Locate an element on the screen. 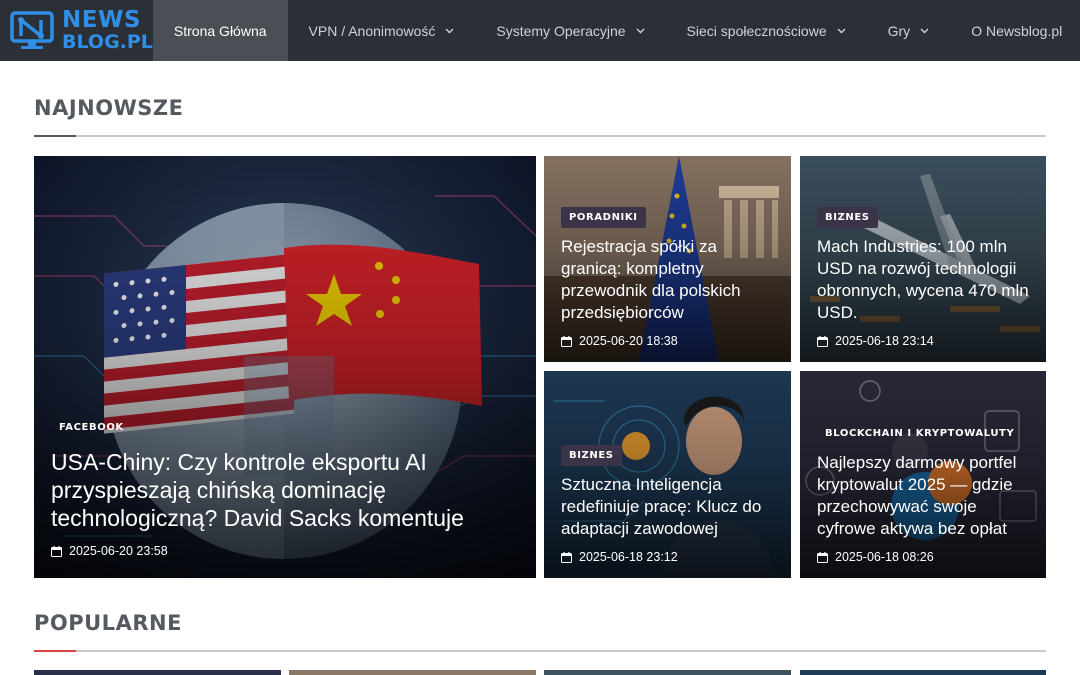  logo-text-line1: NEWS is located at coordinates (101, 20).